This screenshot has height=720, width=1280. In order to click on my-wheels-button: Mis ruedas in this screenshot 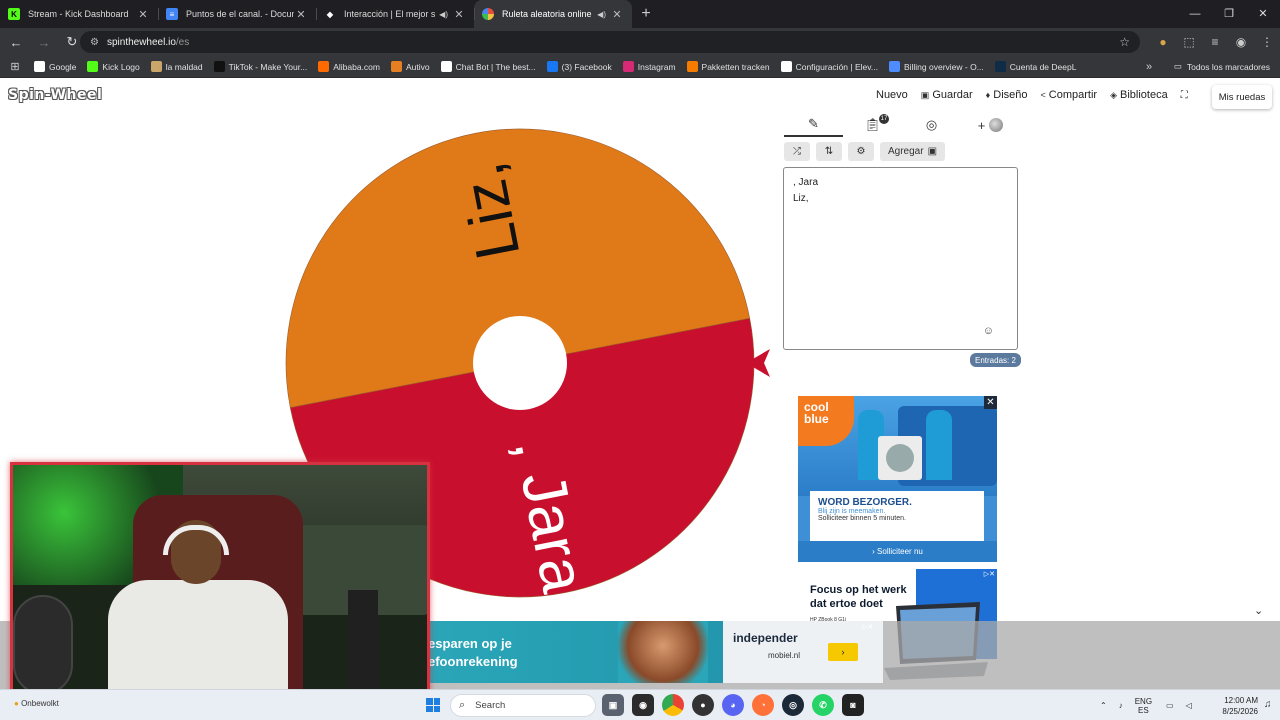, I will do `click(1242, 97)`.